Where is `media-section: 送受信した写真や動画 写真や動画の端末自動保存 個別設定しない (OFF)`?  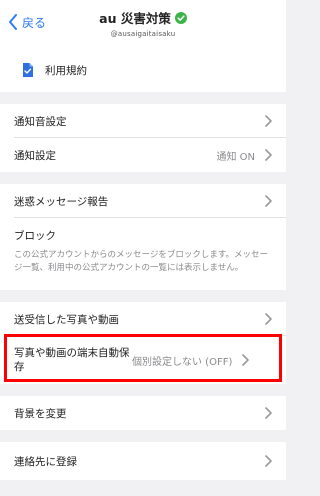
media-section: 送受信した写真や動画 写真や動画の端末自動保存 個別設定しない (OFF) is located at coordinates (143, 343).